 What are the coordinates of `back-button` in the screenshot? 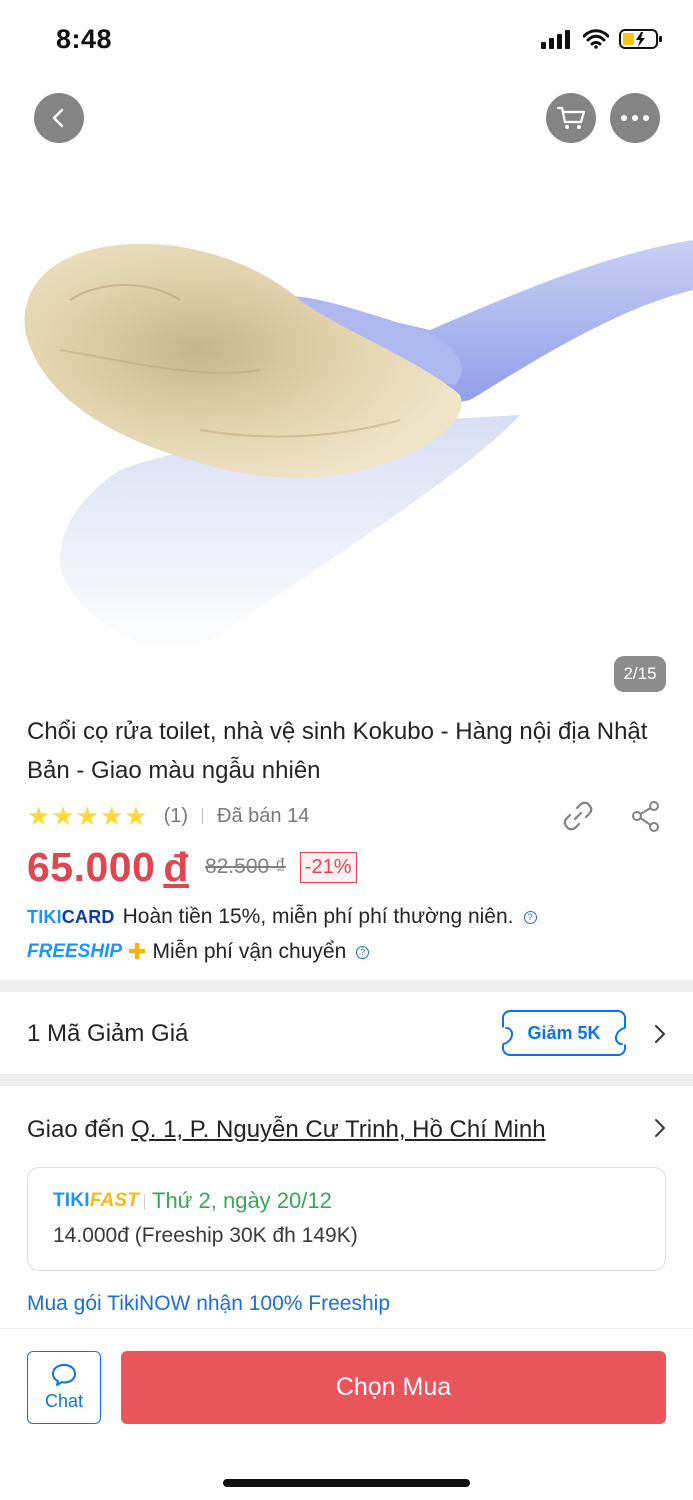 It's located at (59, 118).